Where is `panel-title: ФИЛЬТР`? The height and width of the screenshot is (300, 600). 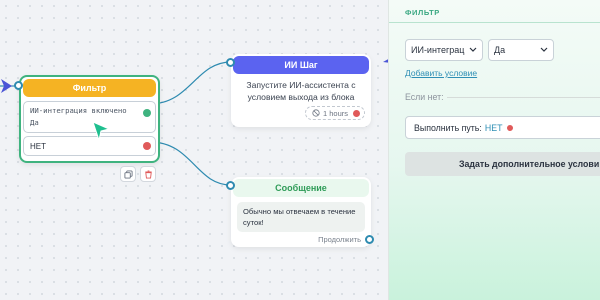
panel-title: ФИЛЬТР is located at coordinates (422, 12).